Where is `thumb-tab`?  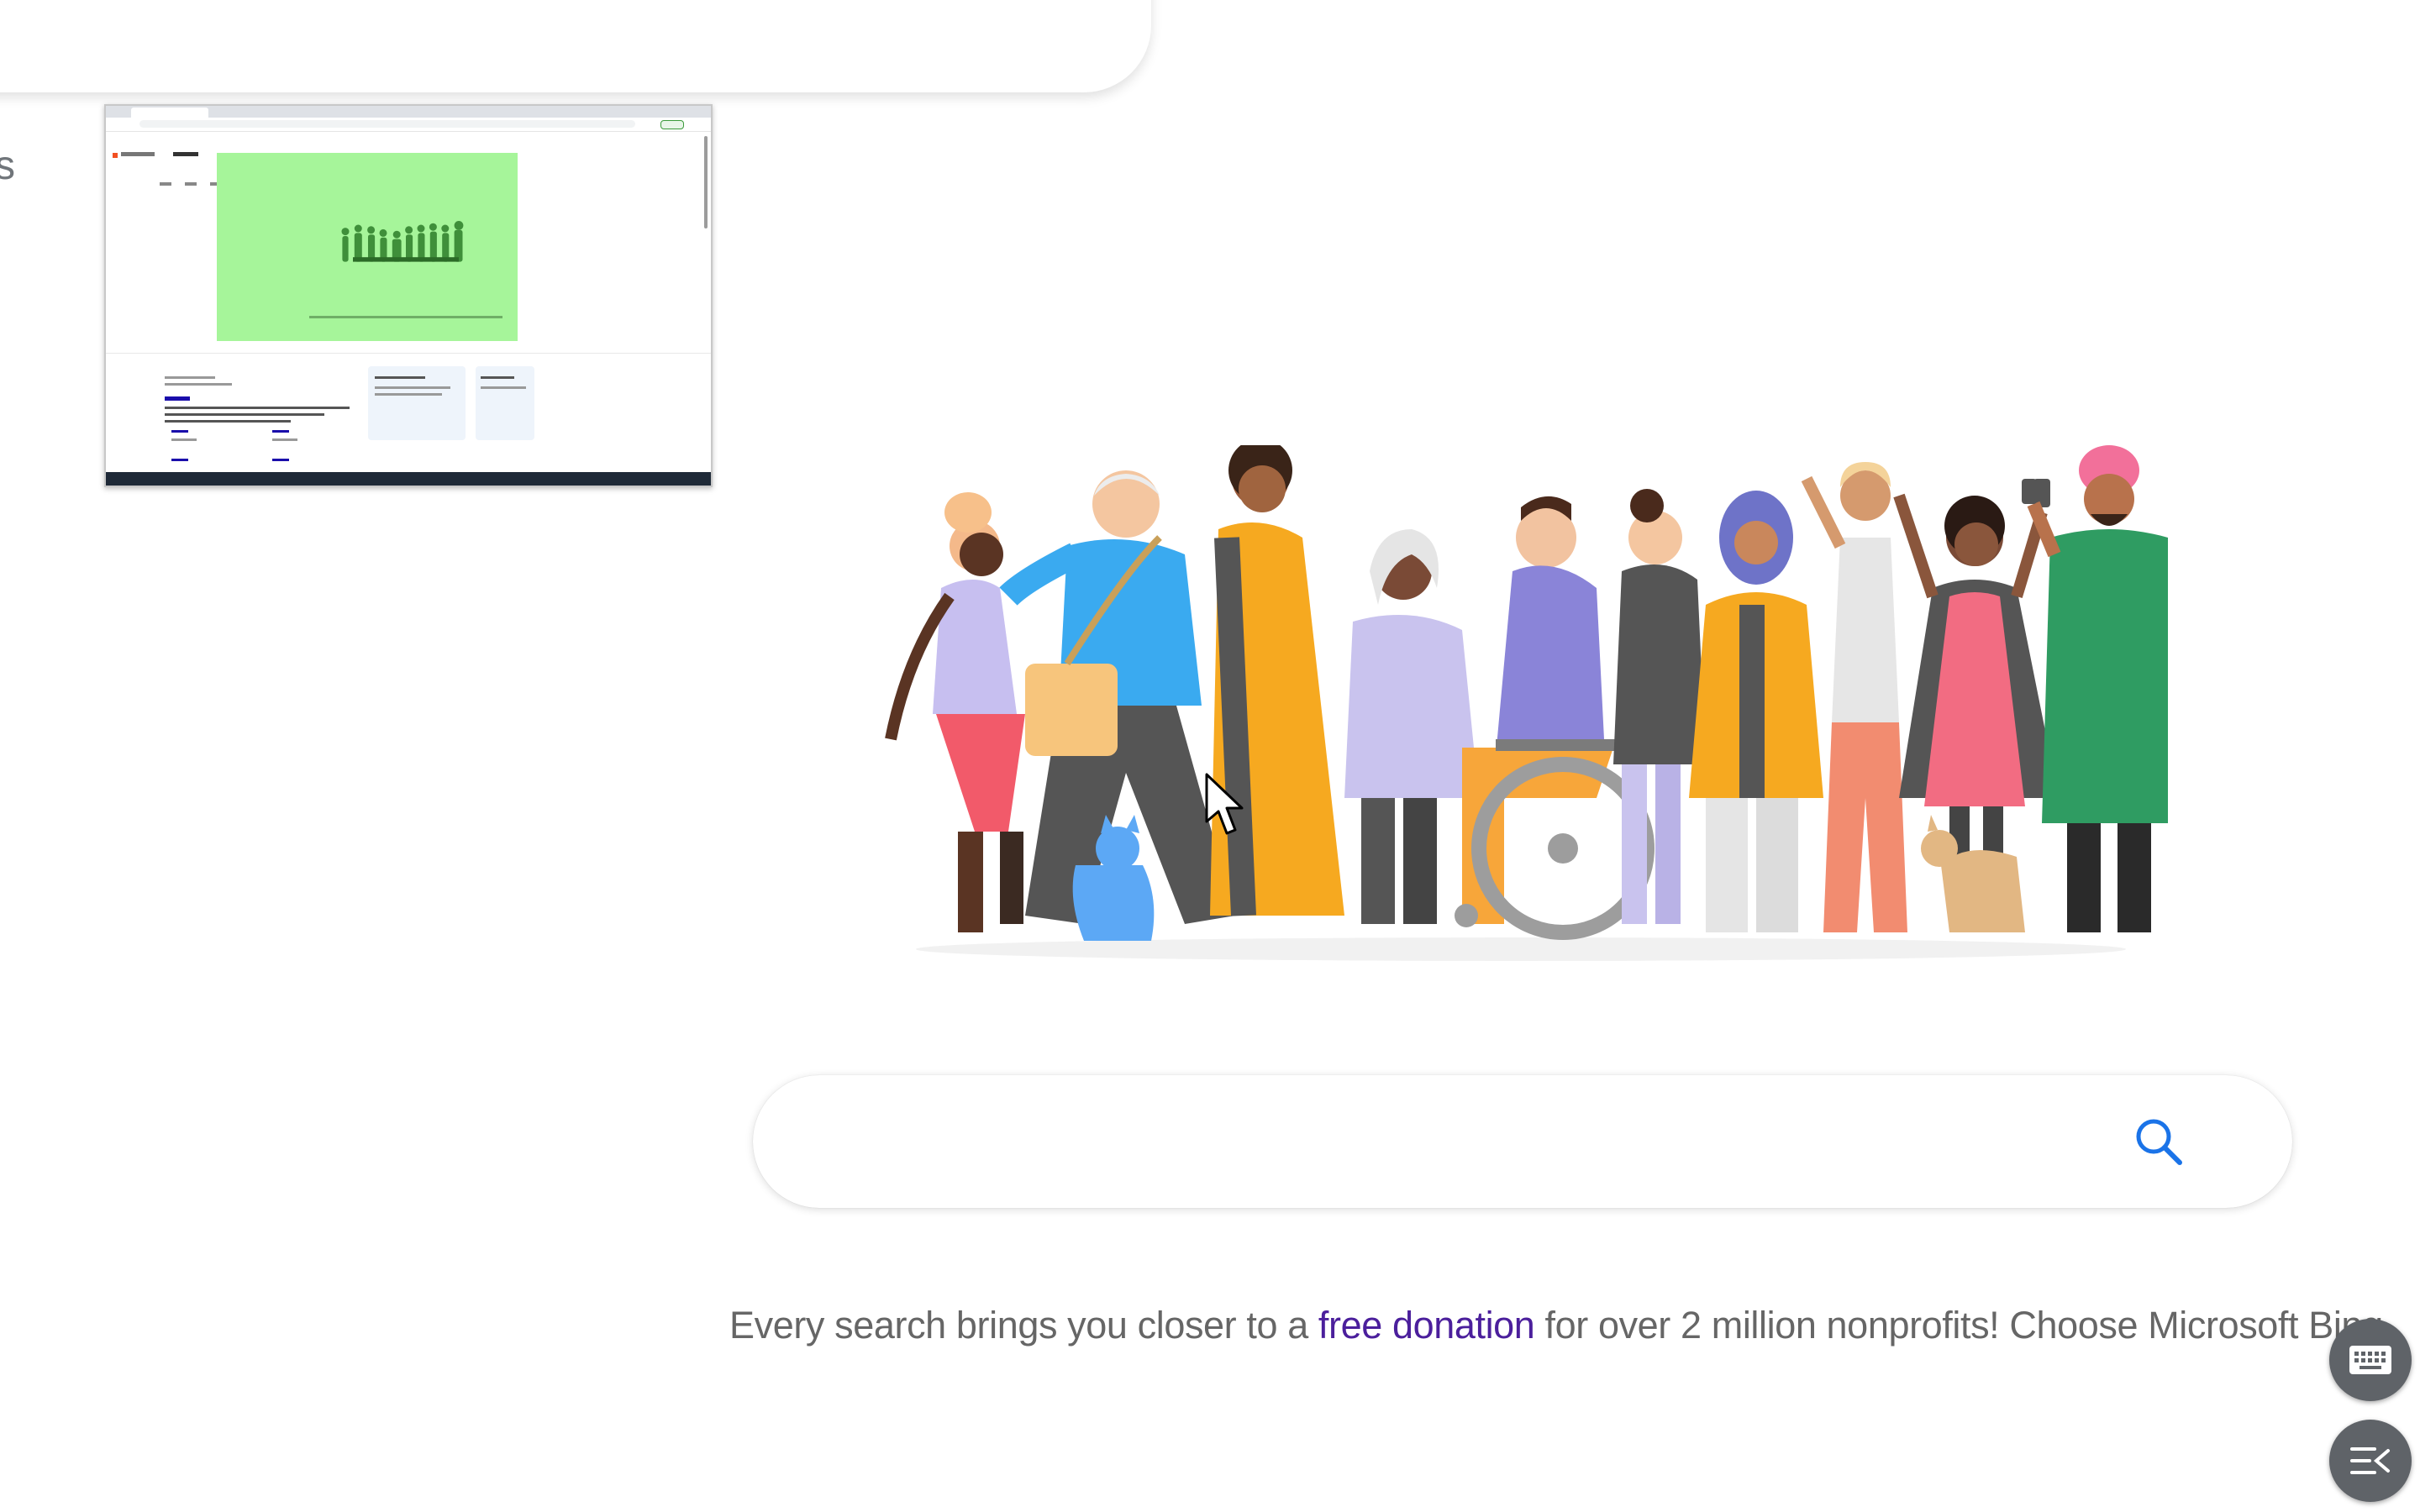 thumb-tab is located at coordinates (169, 113).